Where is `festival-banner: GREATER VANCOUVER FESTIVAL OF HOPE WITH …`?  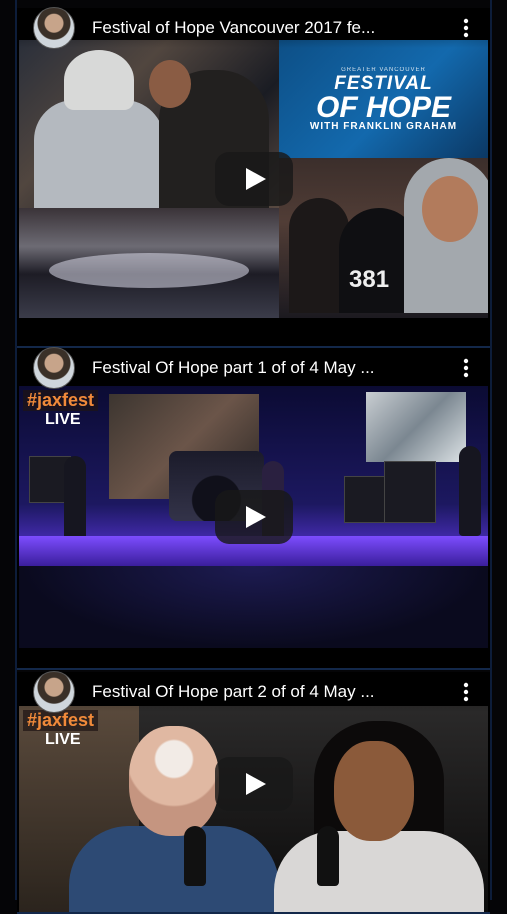
festival-banner: GREATER VANCOUVER FESTIVAL OF HOPE WITH … is located at coordinates (383, 99).